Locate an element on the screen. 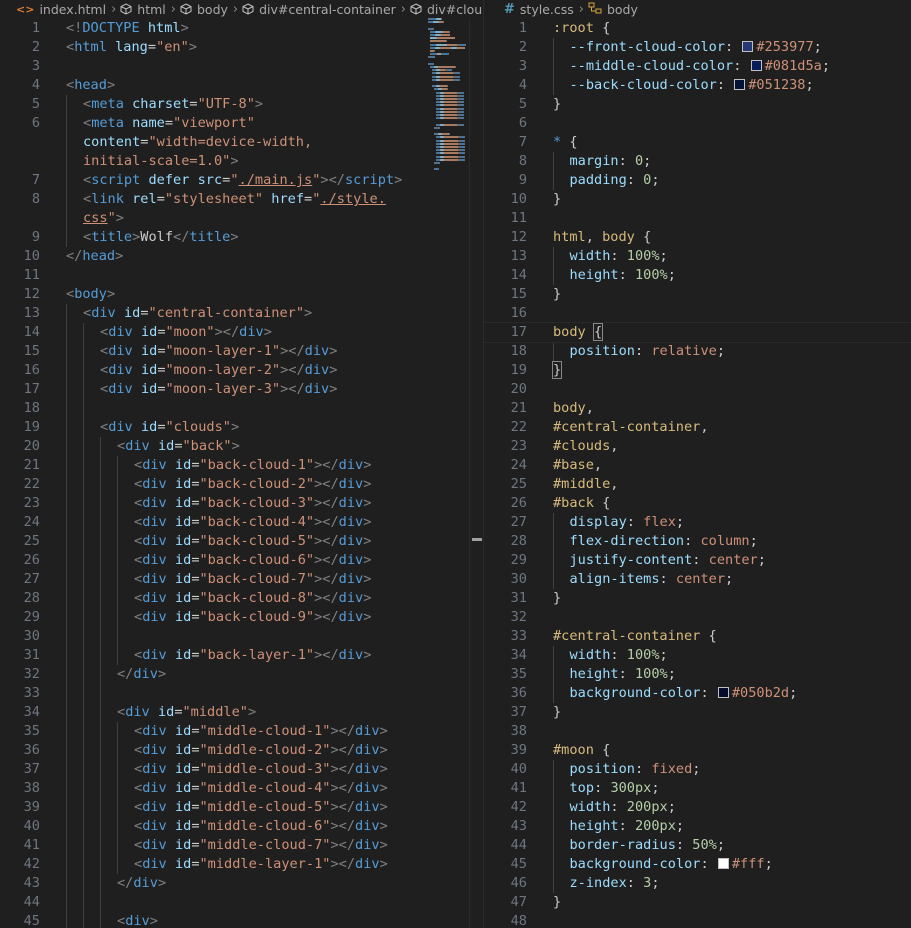  line-number: 29 is located at coordinates (31, 617).